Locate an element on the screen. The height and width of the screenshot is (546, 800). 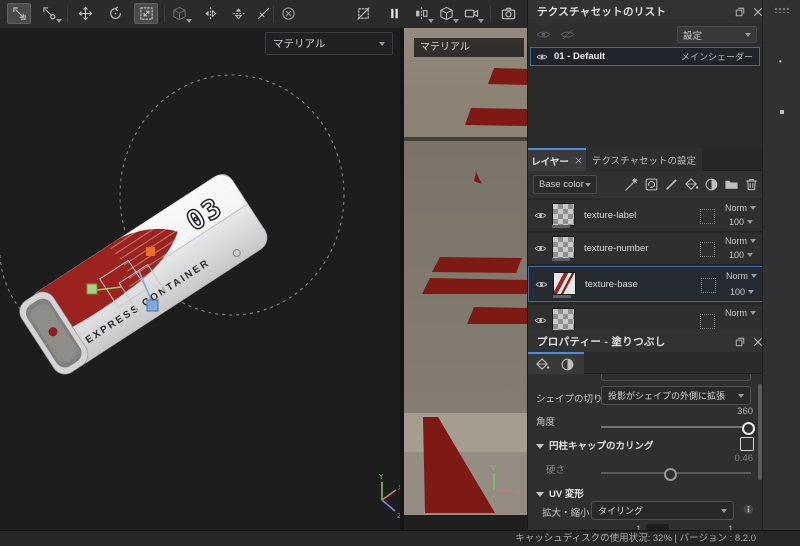
cylinder-cap-section-header: 円柱キャップのカリング is located at coordinates (595, 445).